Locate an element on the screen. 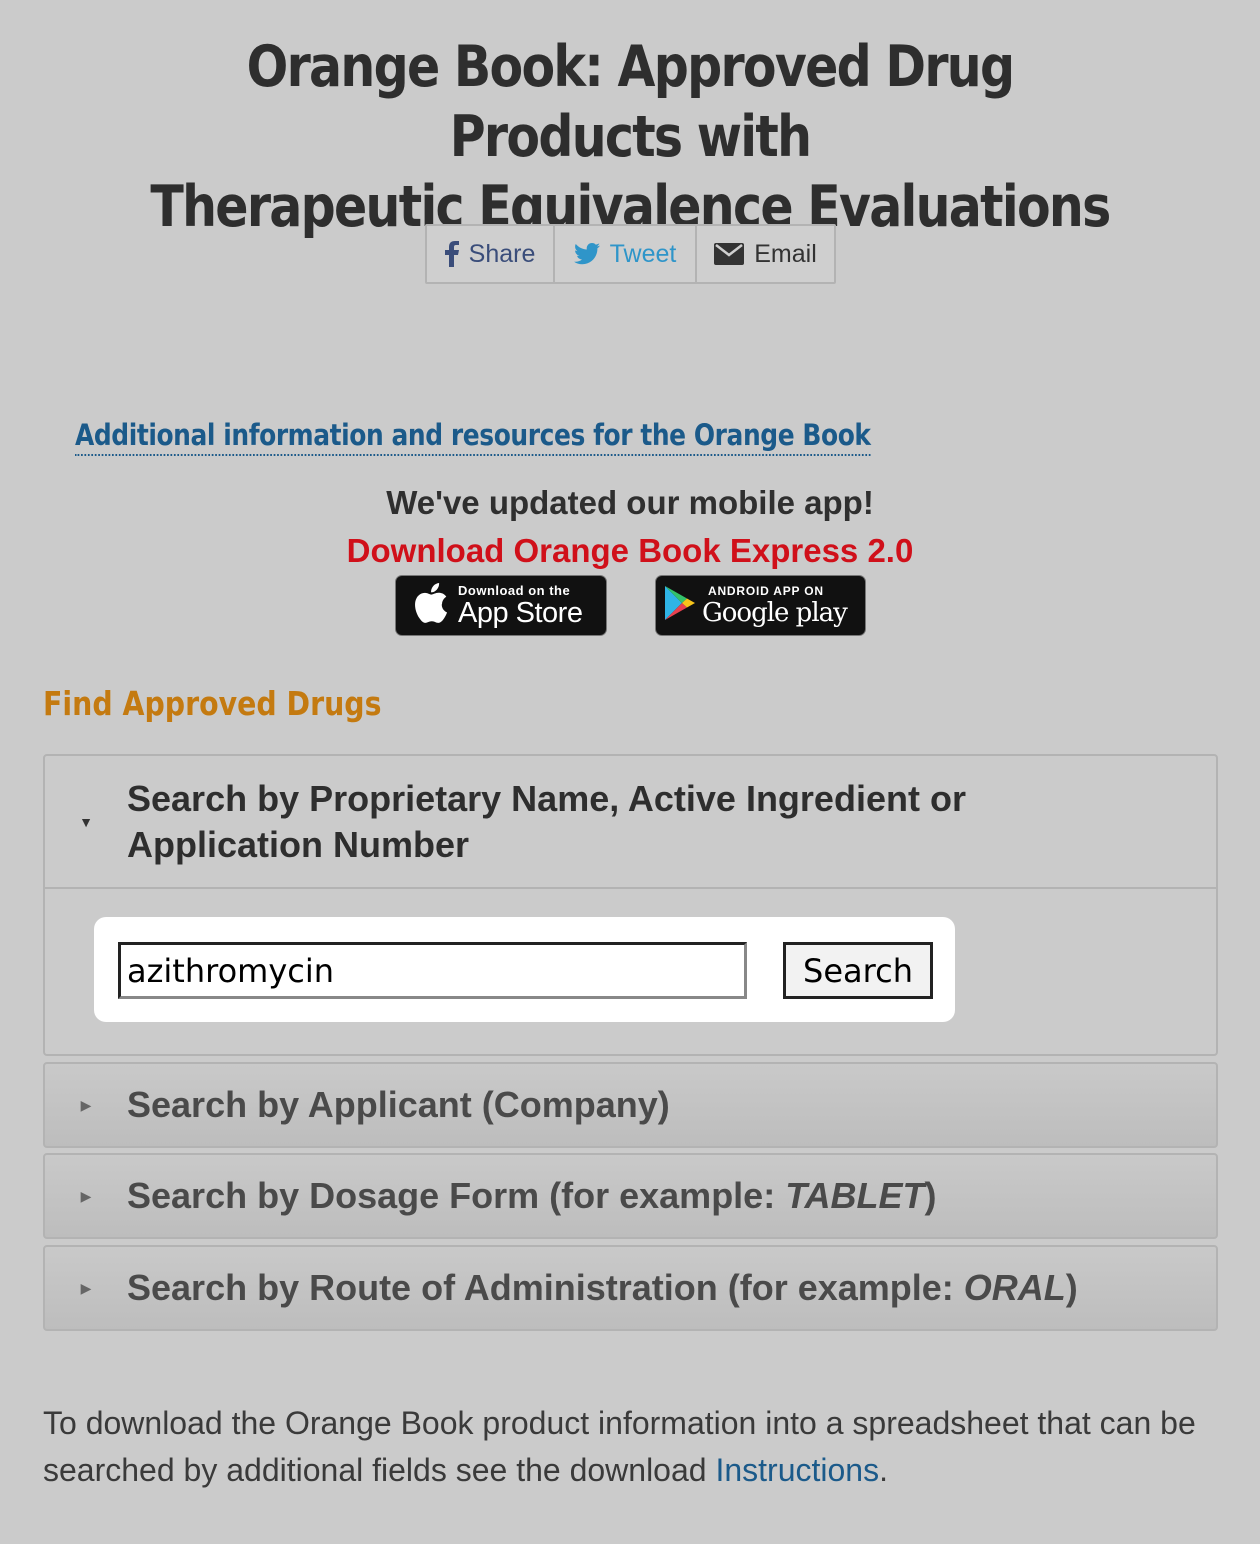 This screenshot has width=1260, height=1544. app-store-badge: Download on the App Store is located at coordinates (501, 605).